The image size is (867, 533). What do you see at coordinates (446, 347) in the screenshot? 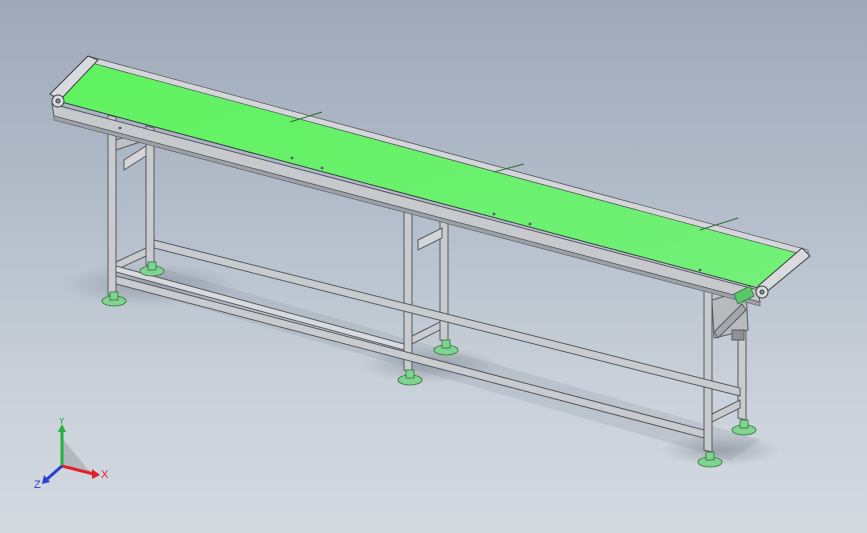
I see `foot-mid-rear` at bounding box center [446, 347].